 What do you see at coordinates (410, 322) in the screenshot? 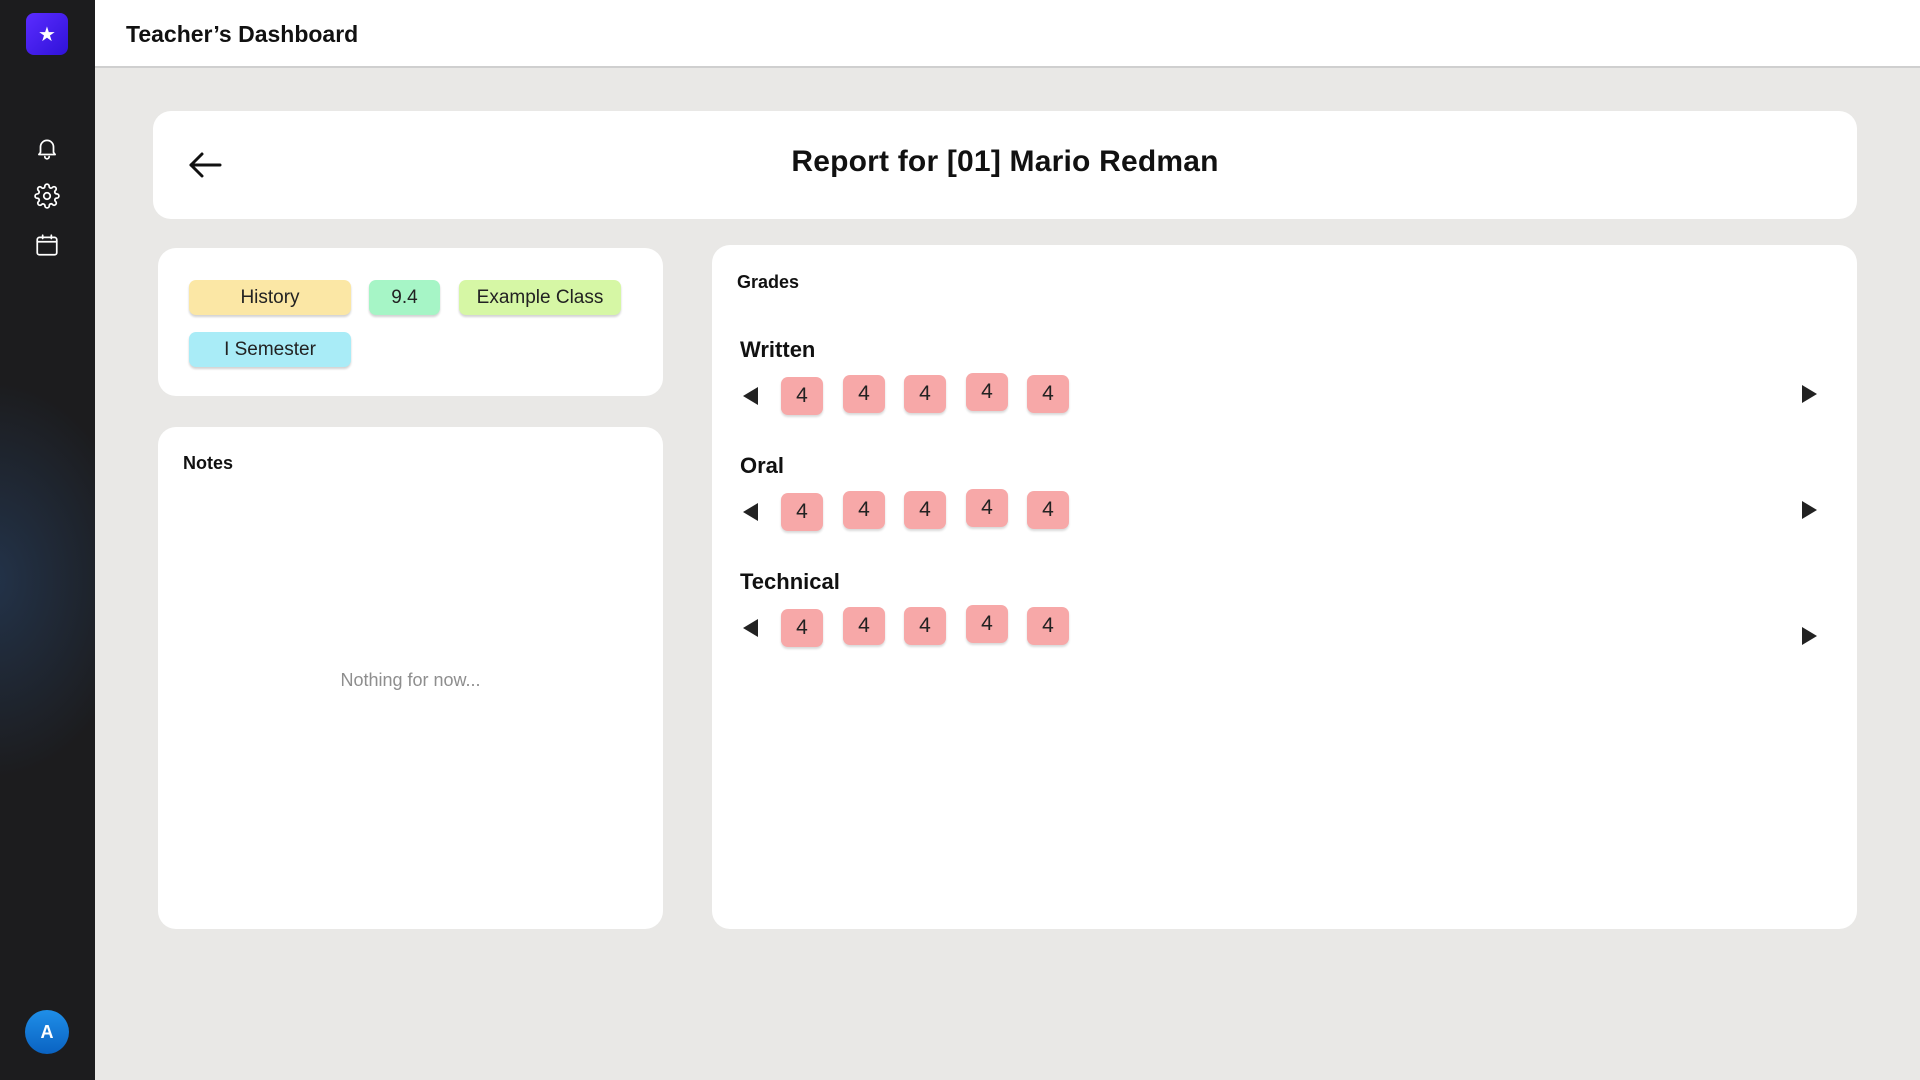
I see `tags-card: History 9.4 Example Class I Semester` at bounding box center [410, 322].